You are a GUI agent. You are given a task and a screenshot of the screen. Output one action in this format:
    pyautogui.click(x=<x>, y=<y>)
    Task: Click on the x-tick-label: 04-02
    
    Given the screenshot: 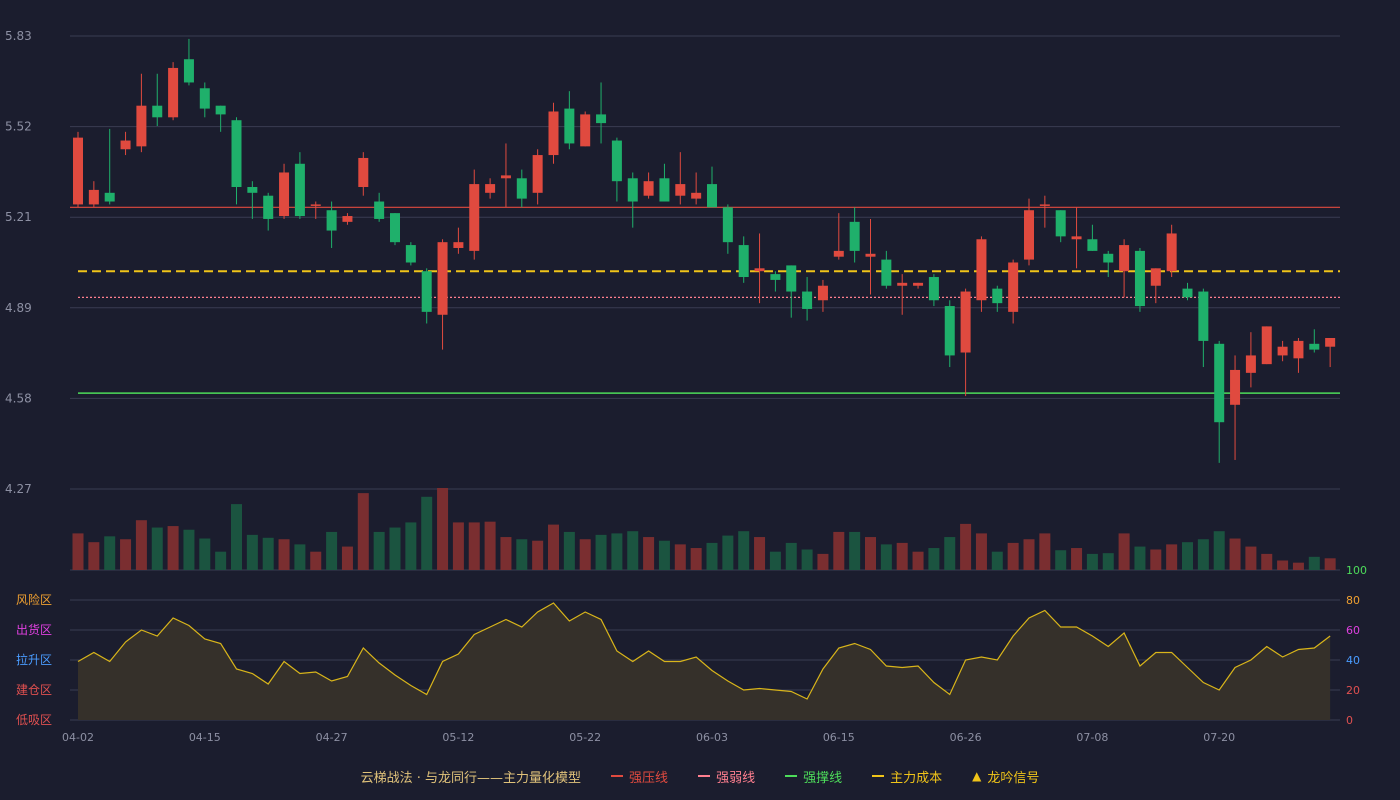 What is the action you would take?
    pyautogui.click(x=78, y=737)
    